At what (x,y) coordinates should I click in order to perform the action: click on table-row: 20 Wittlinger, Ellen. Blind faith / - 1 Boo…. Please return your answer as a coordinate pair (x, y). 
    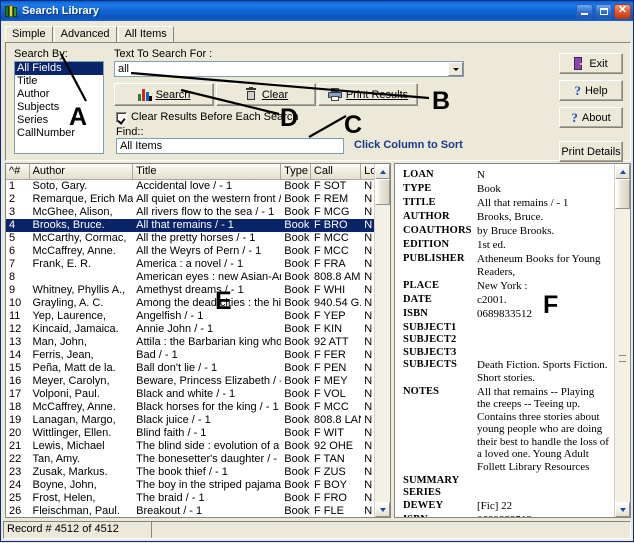
    Looking at the image, I should click on (198, 433).